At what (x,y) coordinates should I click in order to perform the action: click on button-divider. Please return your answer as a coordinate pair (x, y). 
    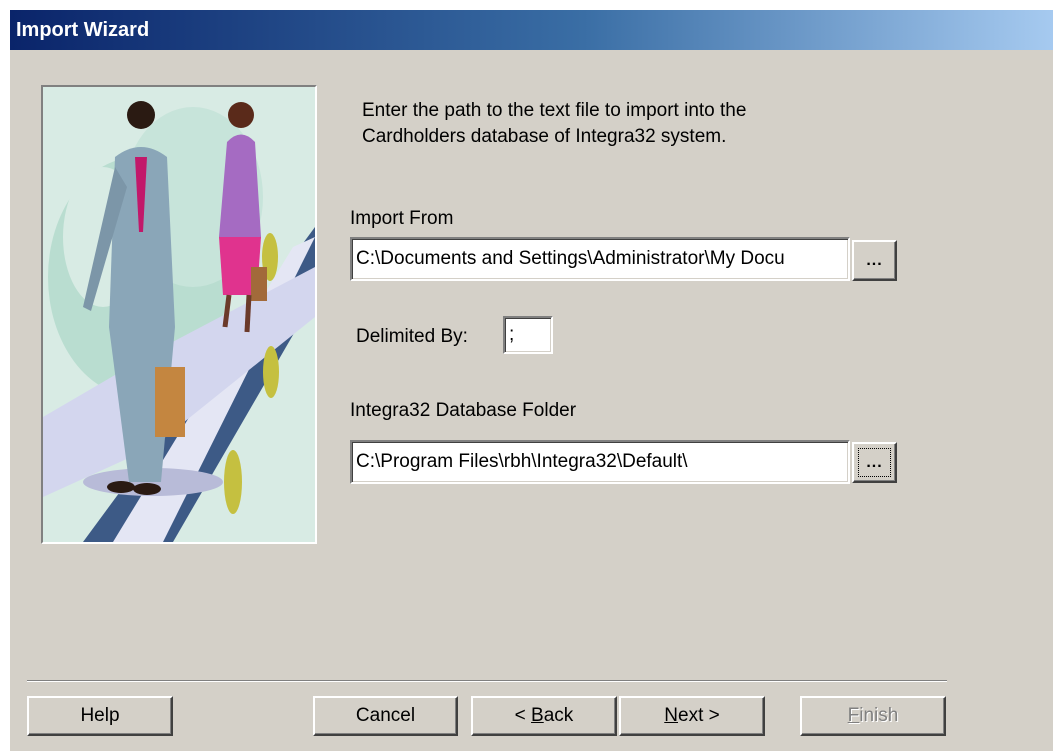
    Looking at the image, I should click on (487, 681).